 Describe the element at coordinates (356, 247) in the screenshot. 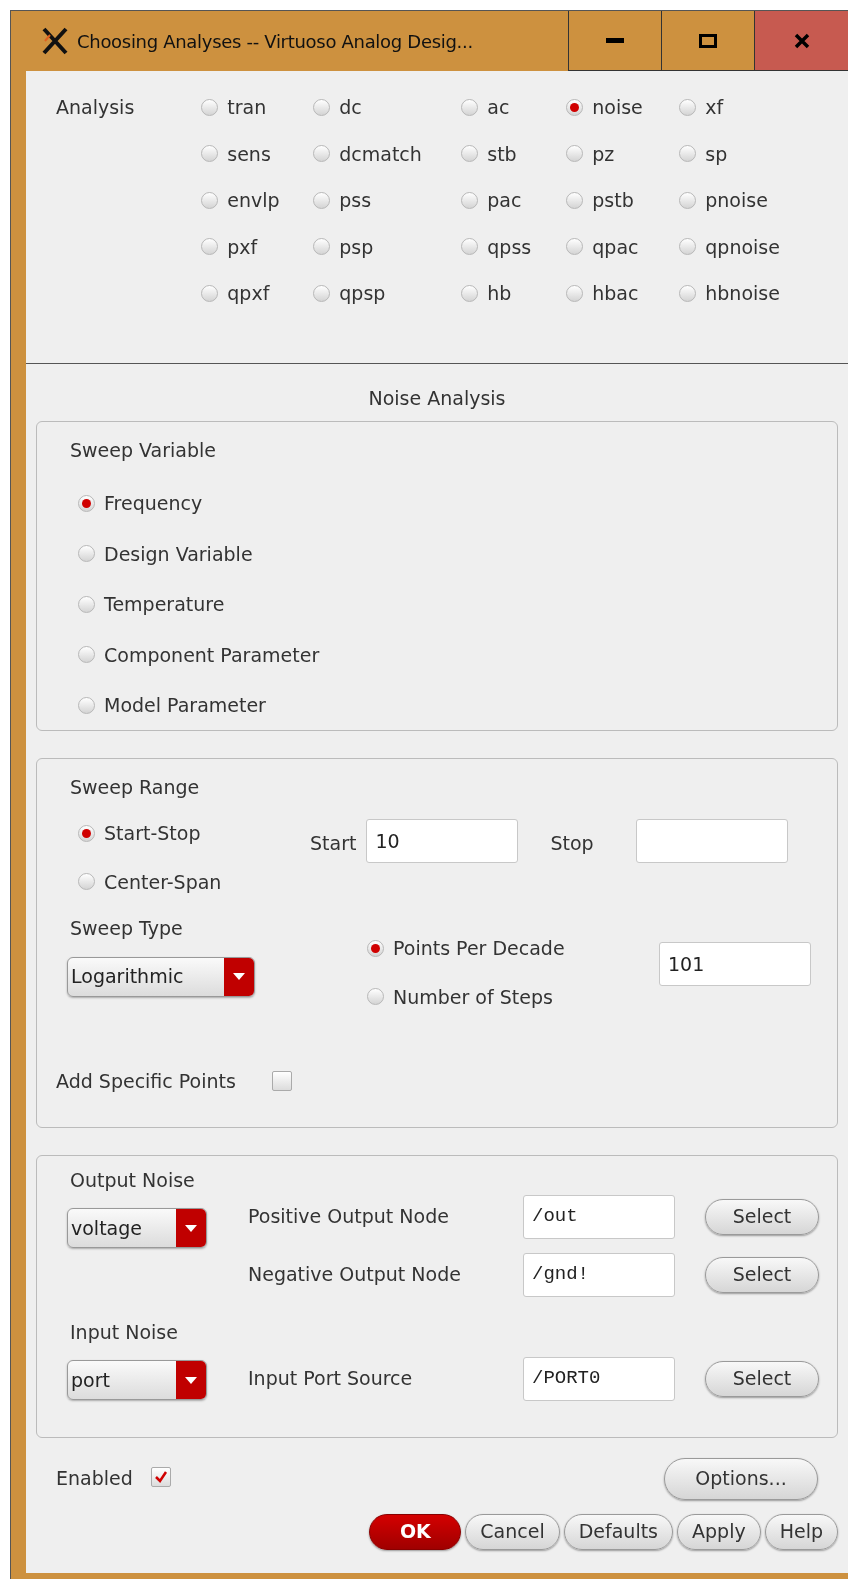

I see `radio-label: psp` at that location.